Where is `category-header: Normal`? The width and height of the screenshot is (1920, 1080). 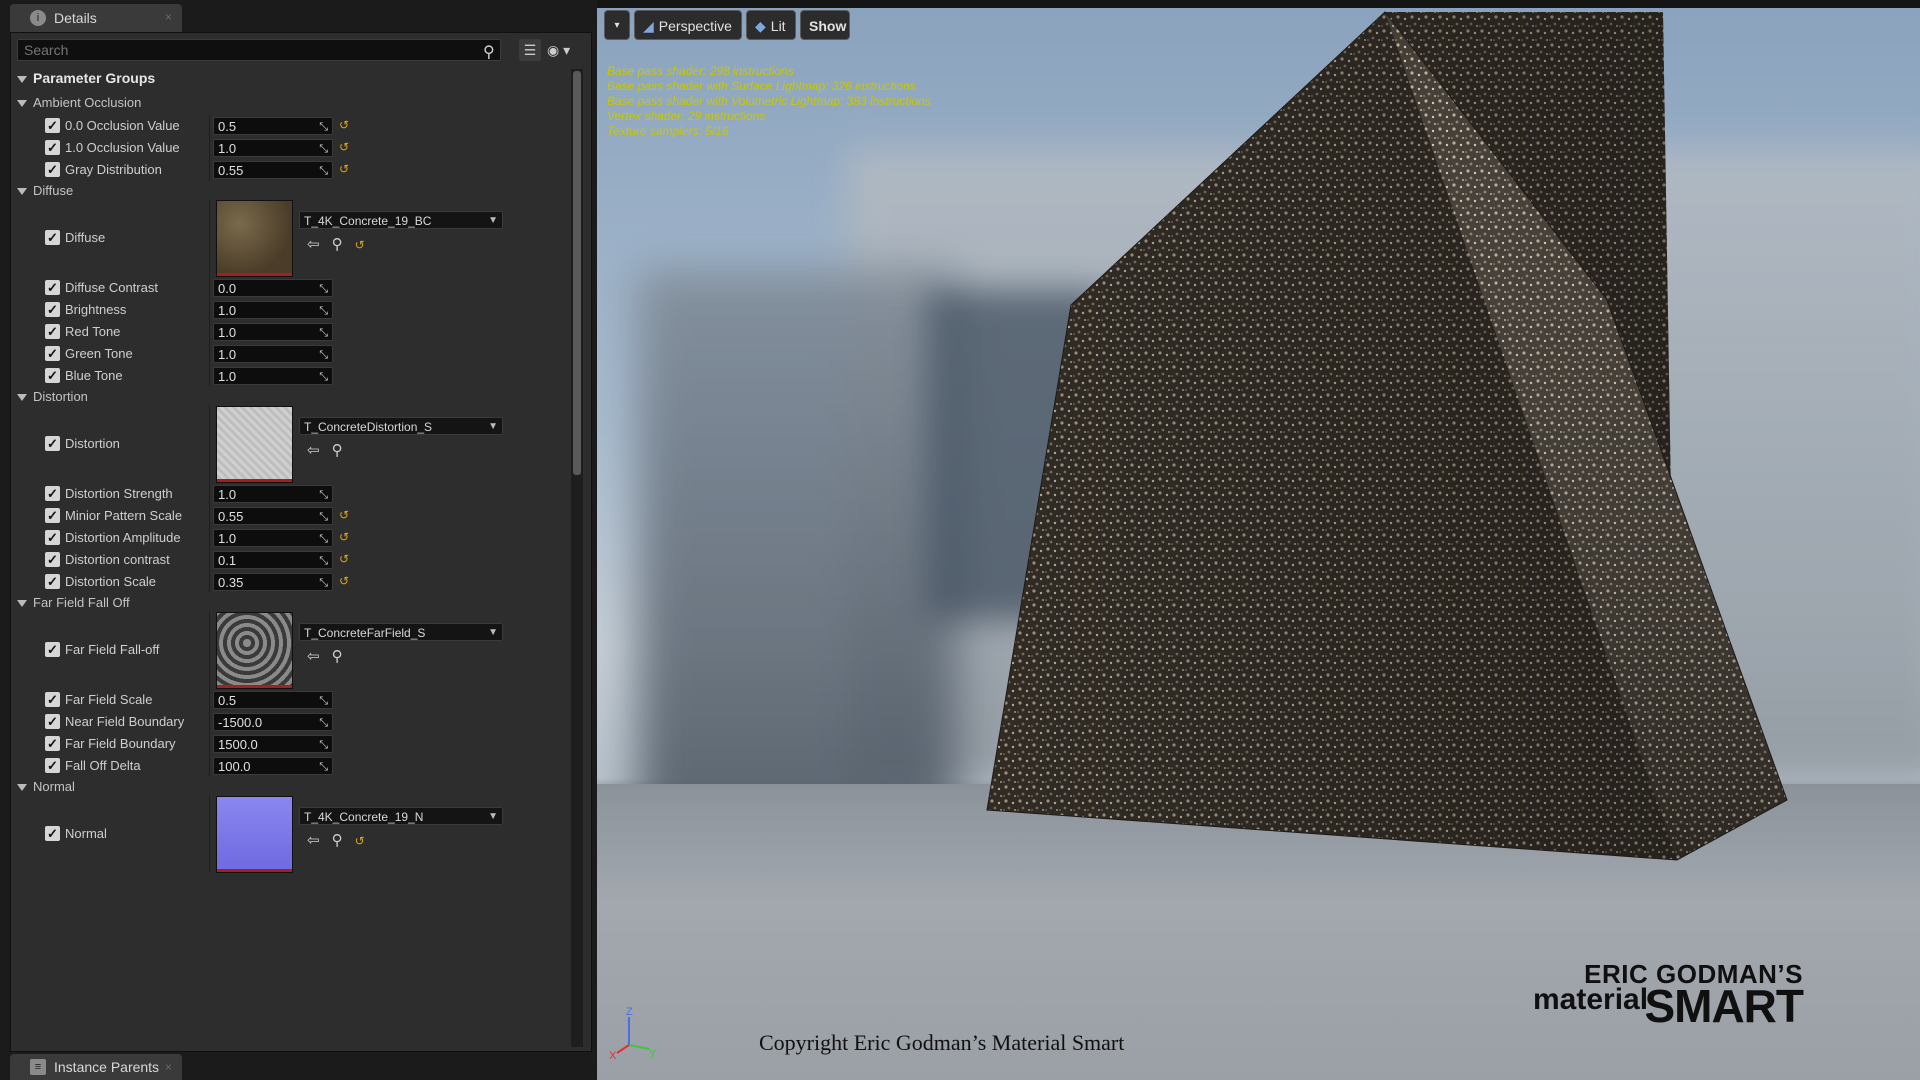
category-header: Normal is located at coordinates (291, 787).